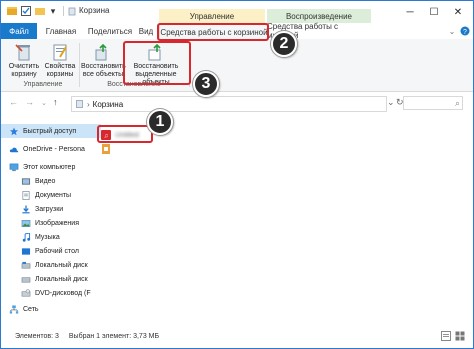 Image resolution: width=474 pixels, height=349 pixels. Describe the element at coordinates (57, 251) in the screenshot. I see `nav-label: Рабочий стол` at that location.